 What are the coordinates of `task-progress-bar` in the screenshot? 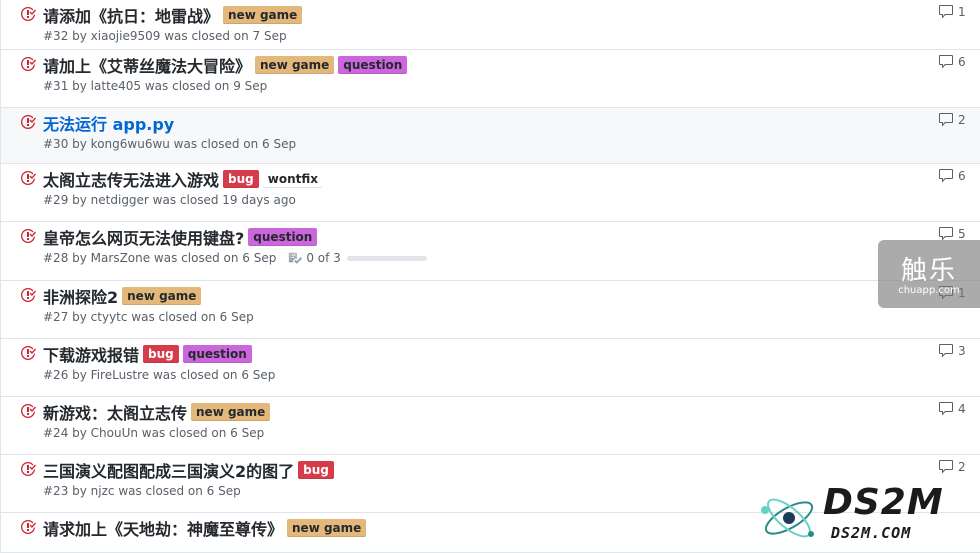 It's located at (386, 258).